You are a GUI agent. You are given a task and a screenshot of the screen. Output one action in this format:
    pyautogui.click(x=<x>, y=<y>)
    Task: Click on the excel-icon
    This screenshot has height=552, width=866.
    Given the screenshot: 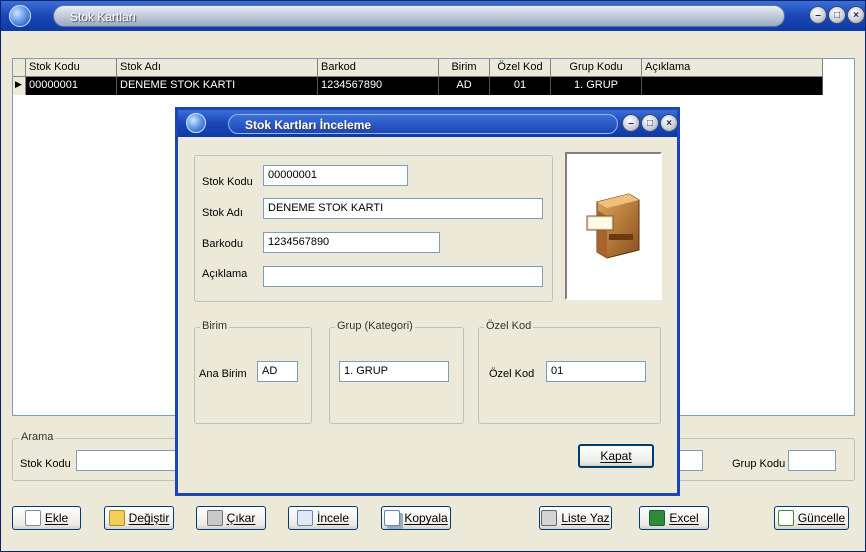 What is the action you would take?
    pyautogui.click(x=657, y=518)
    